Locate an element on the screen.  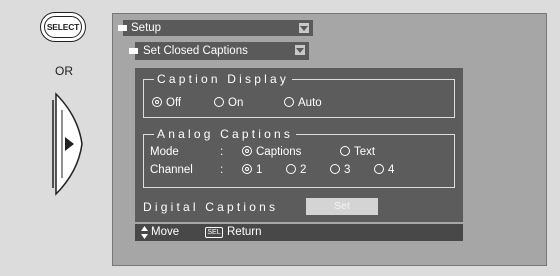
analog-captions-title: Analog Captions is located at coordinates (225, 134).